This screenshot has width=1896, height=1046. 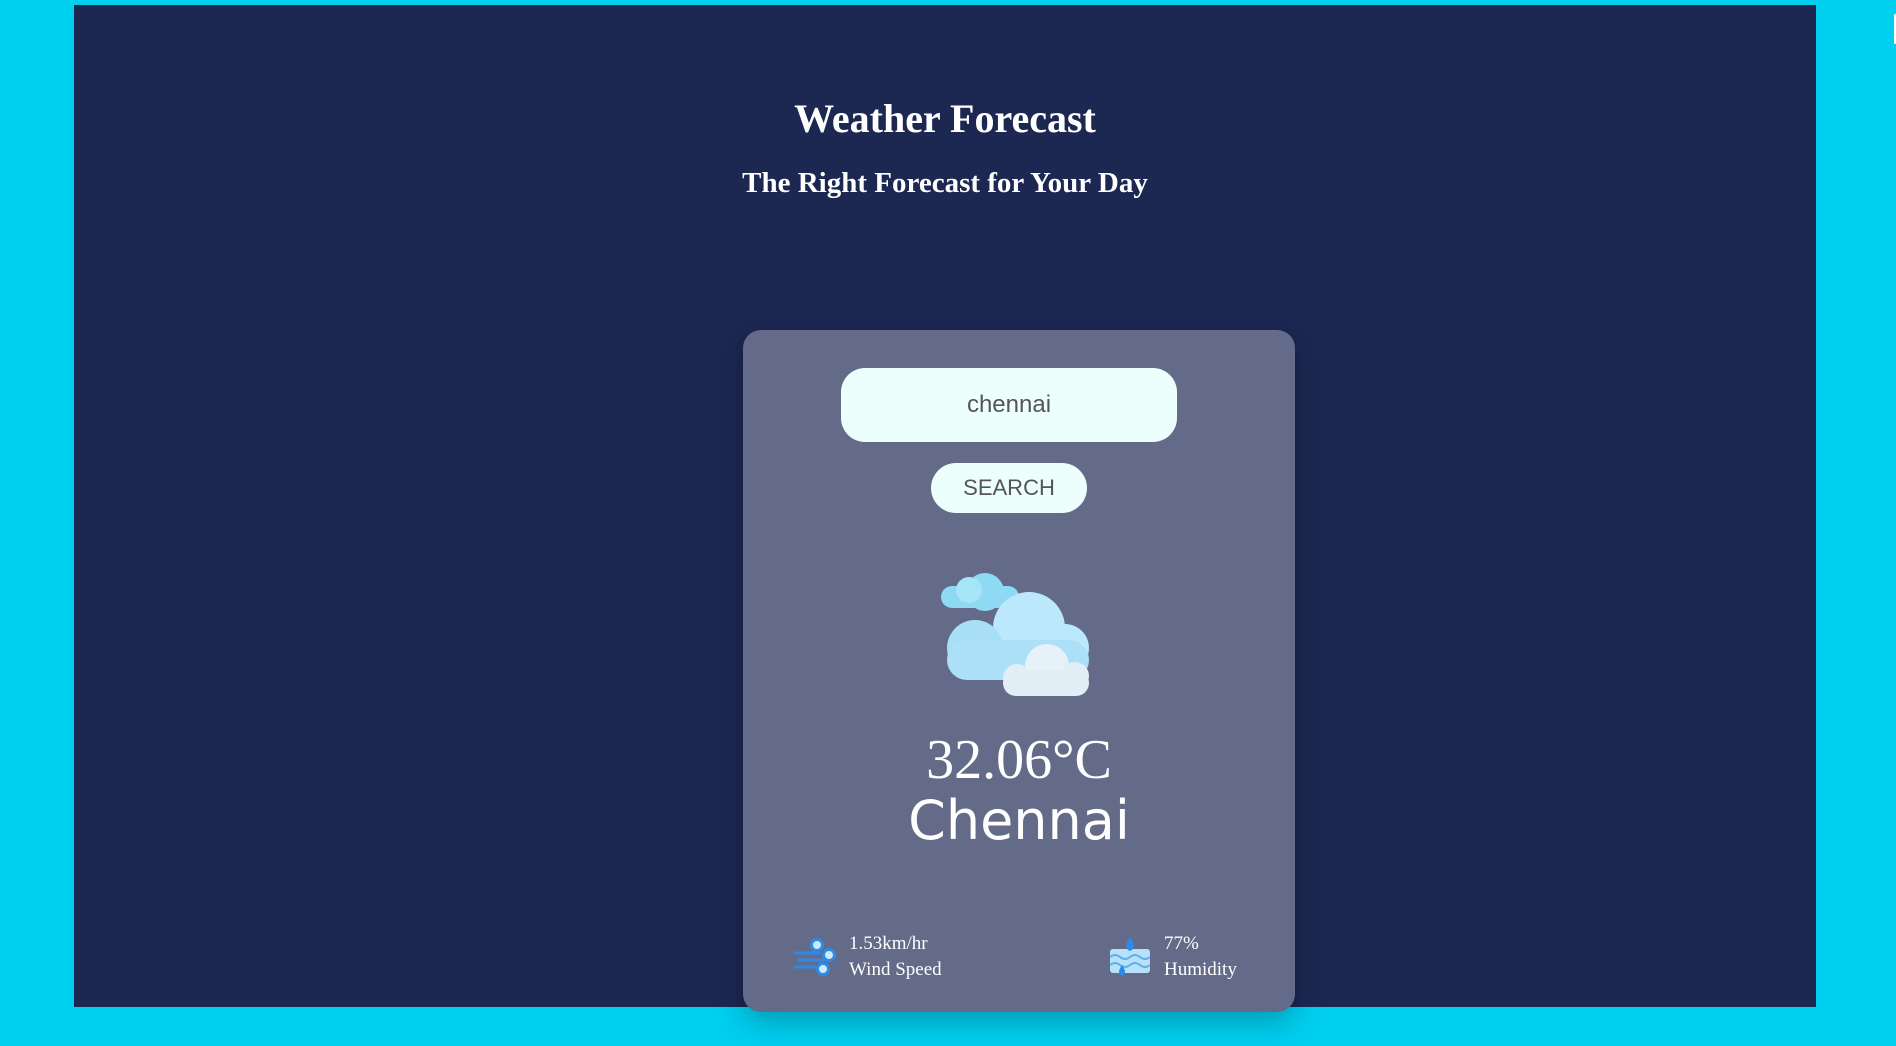 I want to click on temperature-value: 32.06°C, so click(x=1019, y=760).